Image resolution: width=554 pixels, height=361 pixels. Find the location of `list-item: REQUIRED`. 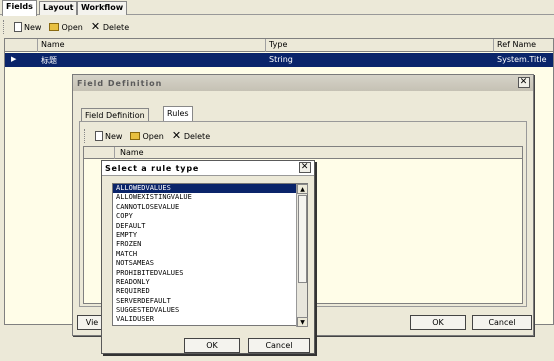

list-item: REQUIRED is located at coordinates (210, 291).